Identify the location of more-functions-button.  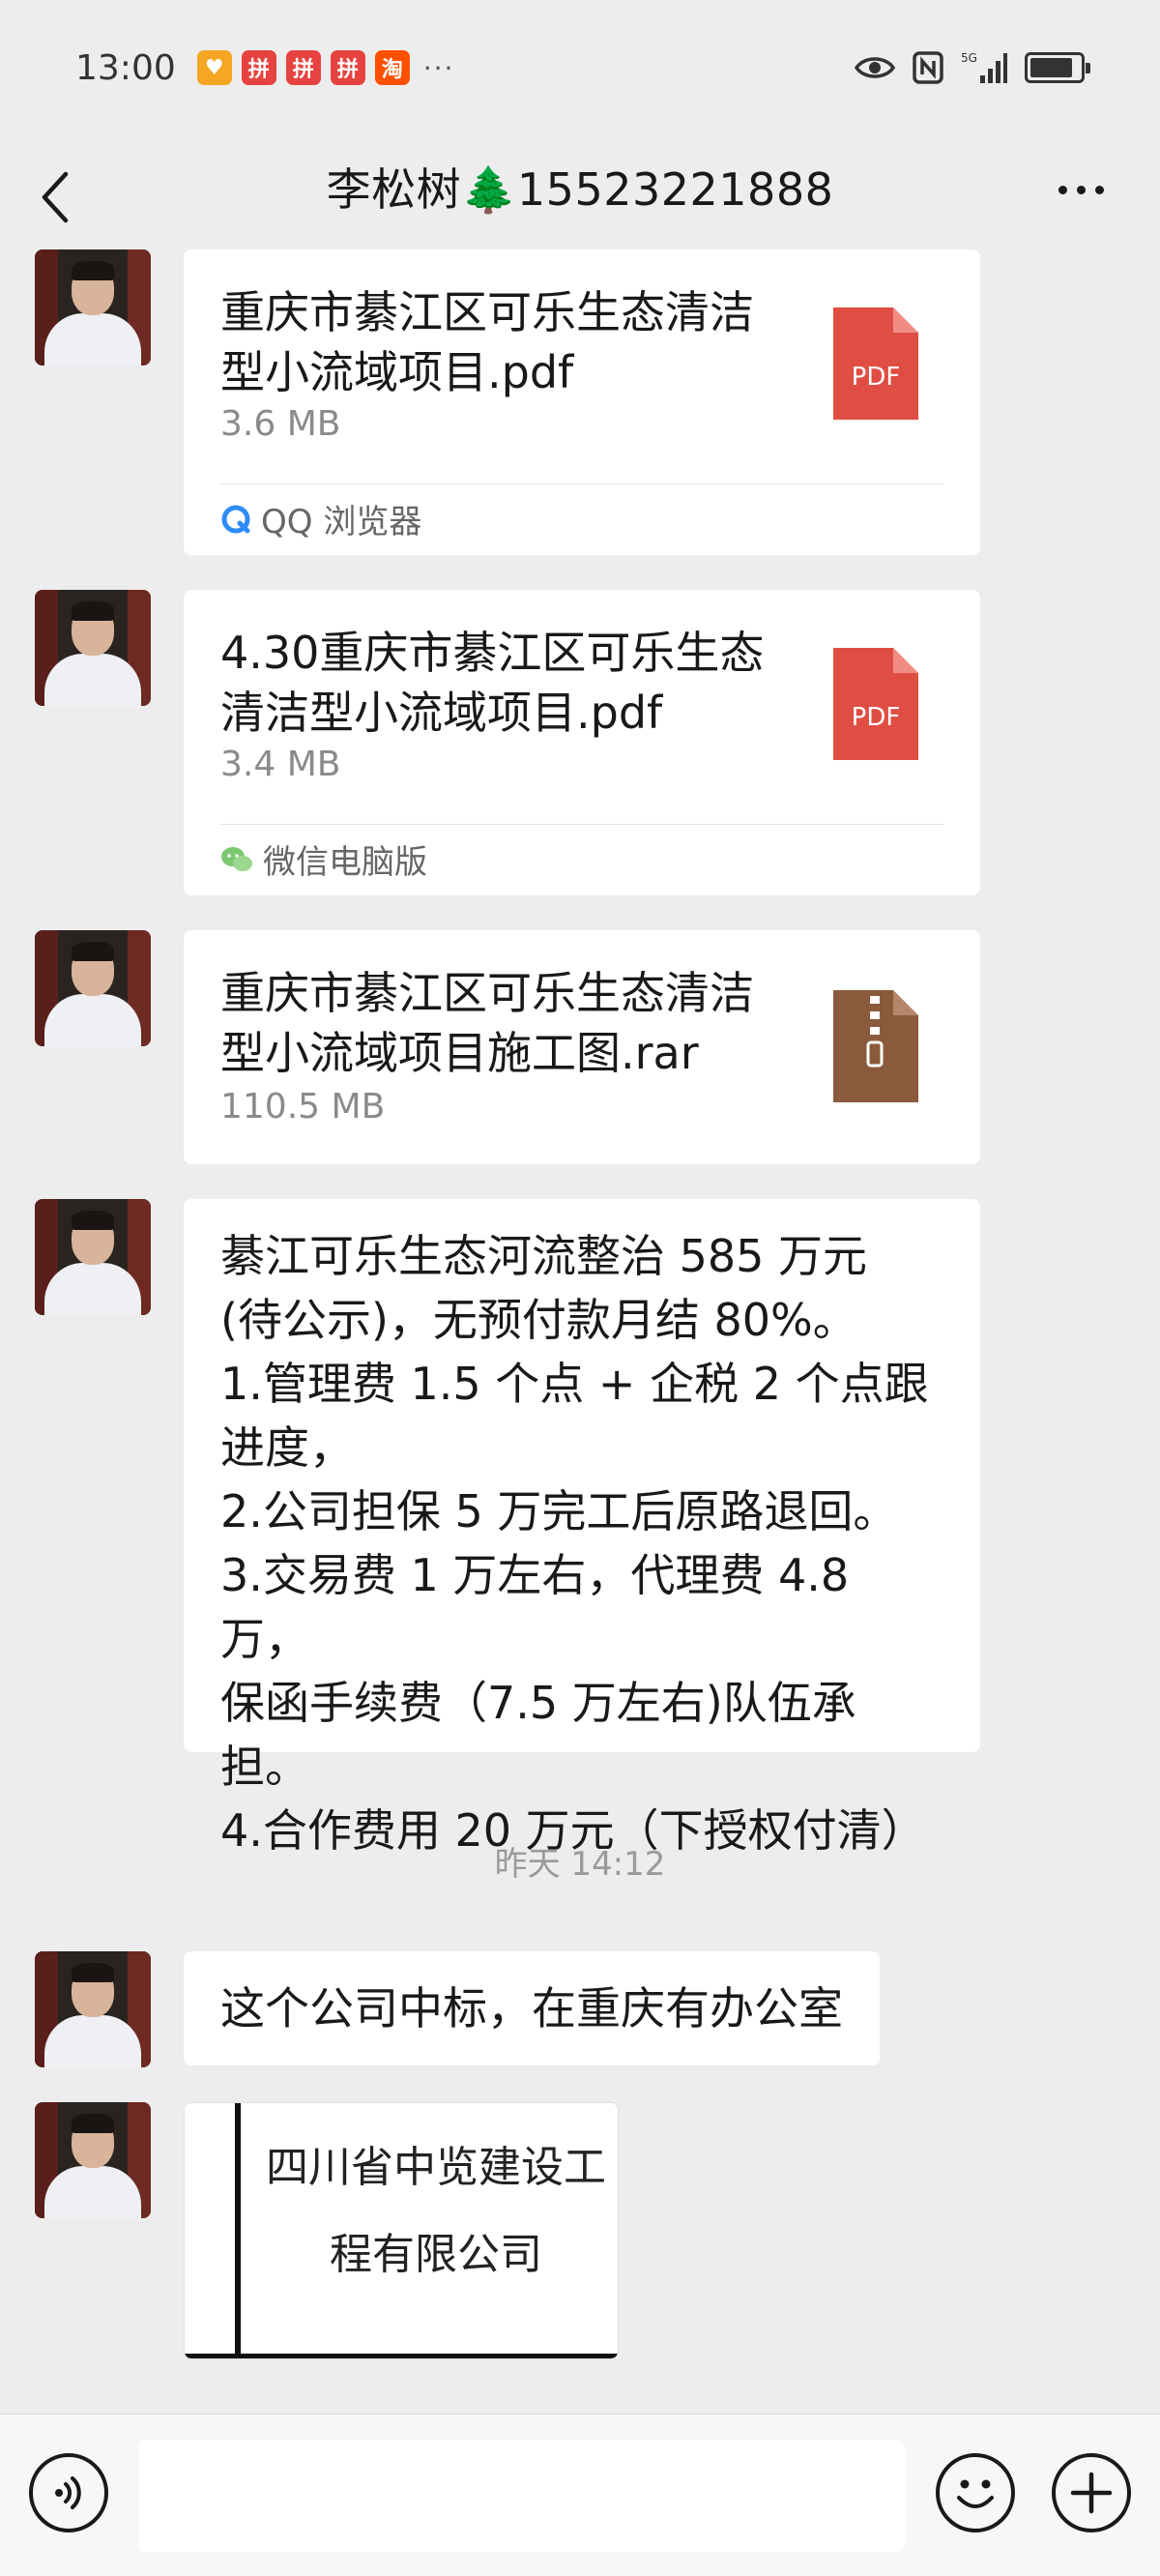
(1091, 2492).